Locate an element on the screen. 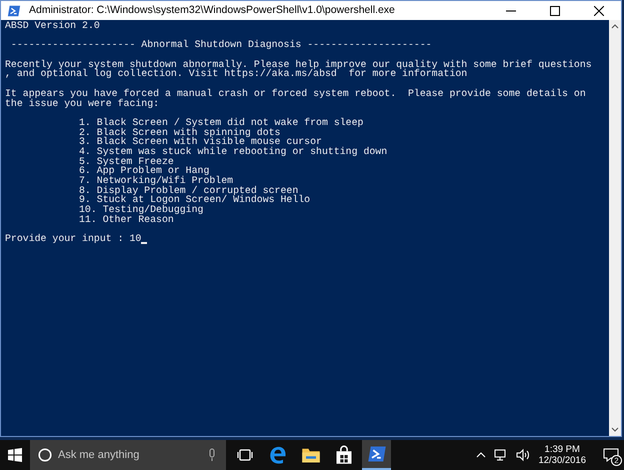  input-prompt: Provide your input : is located at coordinates (65, 239).